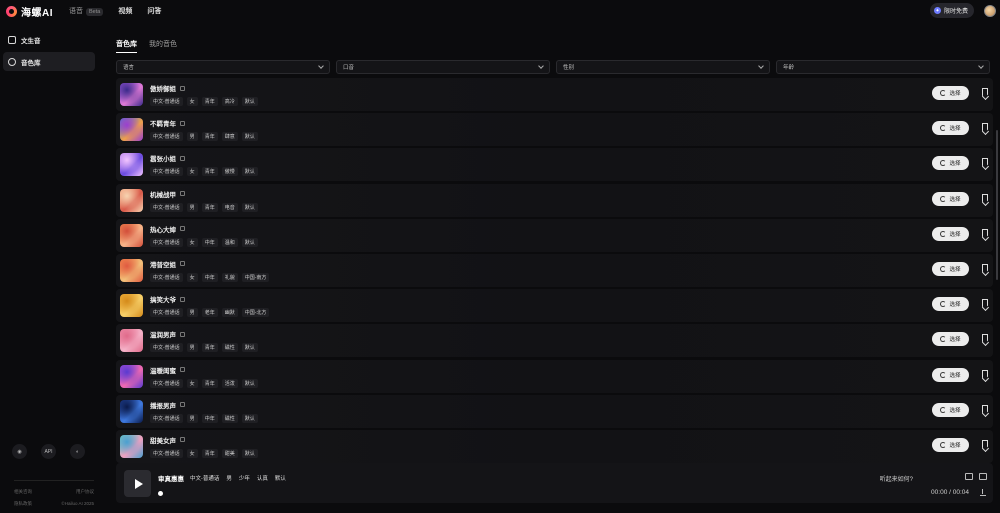 The width and height of the screenshot is (1000, 513). What do you see at coordinates (554, 341) in the screenshot?
I see `voice-row: 温润男声 中文-普通话男青年 磁性 默认 选择` at bounding box center [554, 341].